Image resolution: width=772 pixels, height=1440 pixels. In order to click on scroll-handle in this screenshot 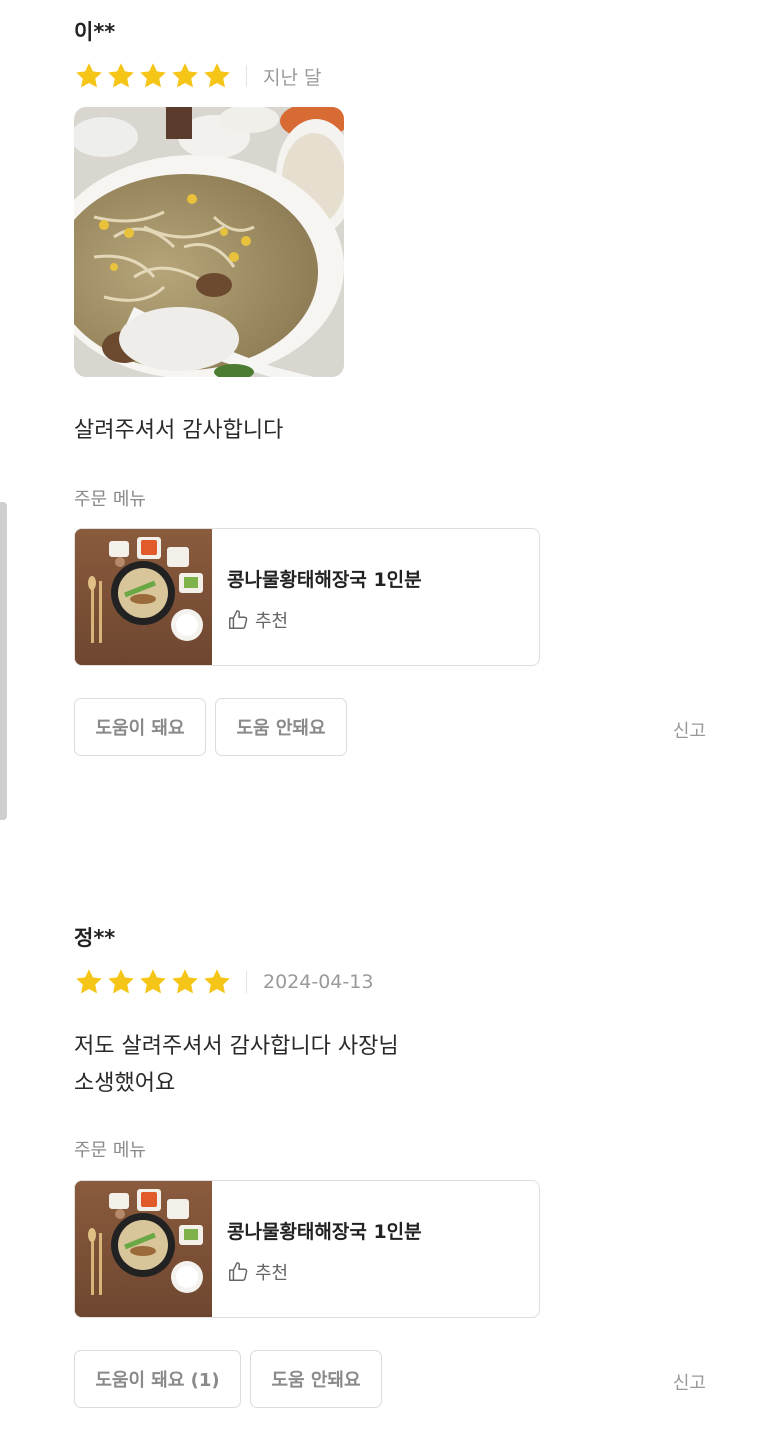, I will do `click(3, 661)`.